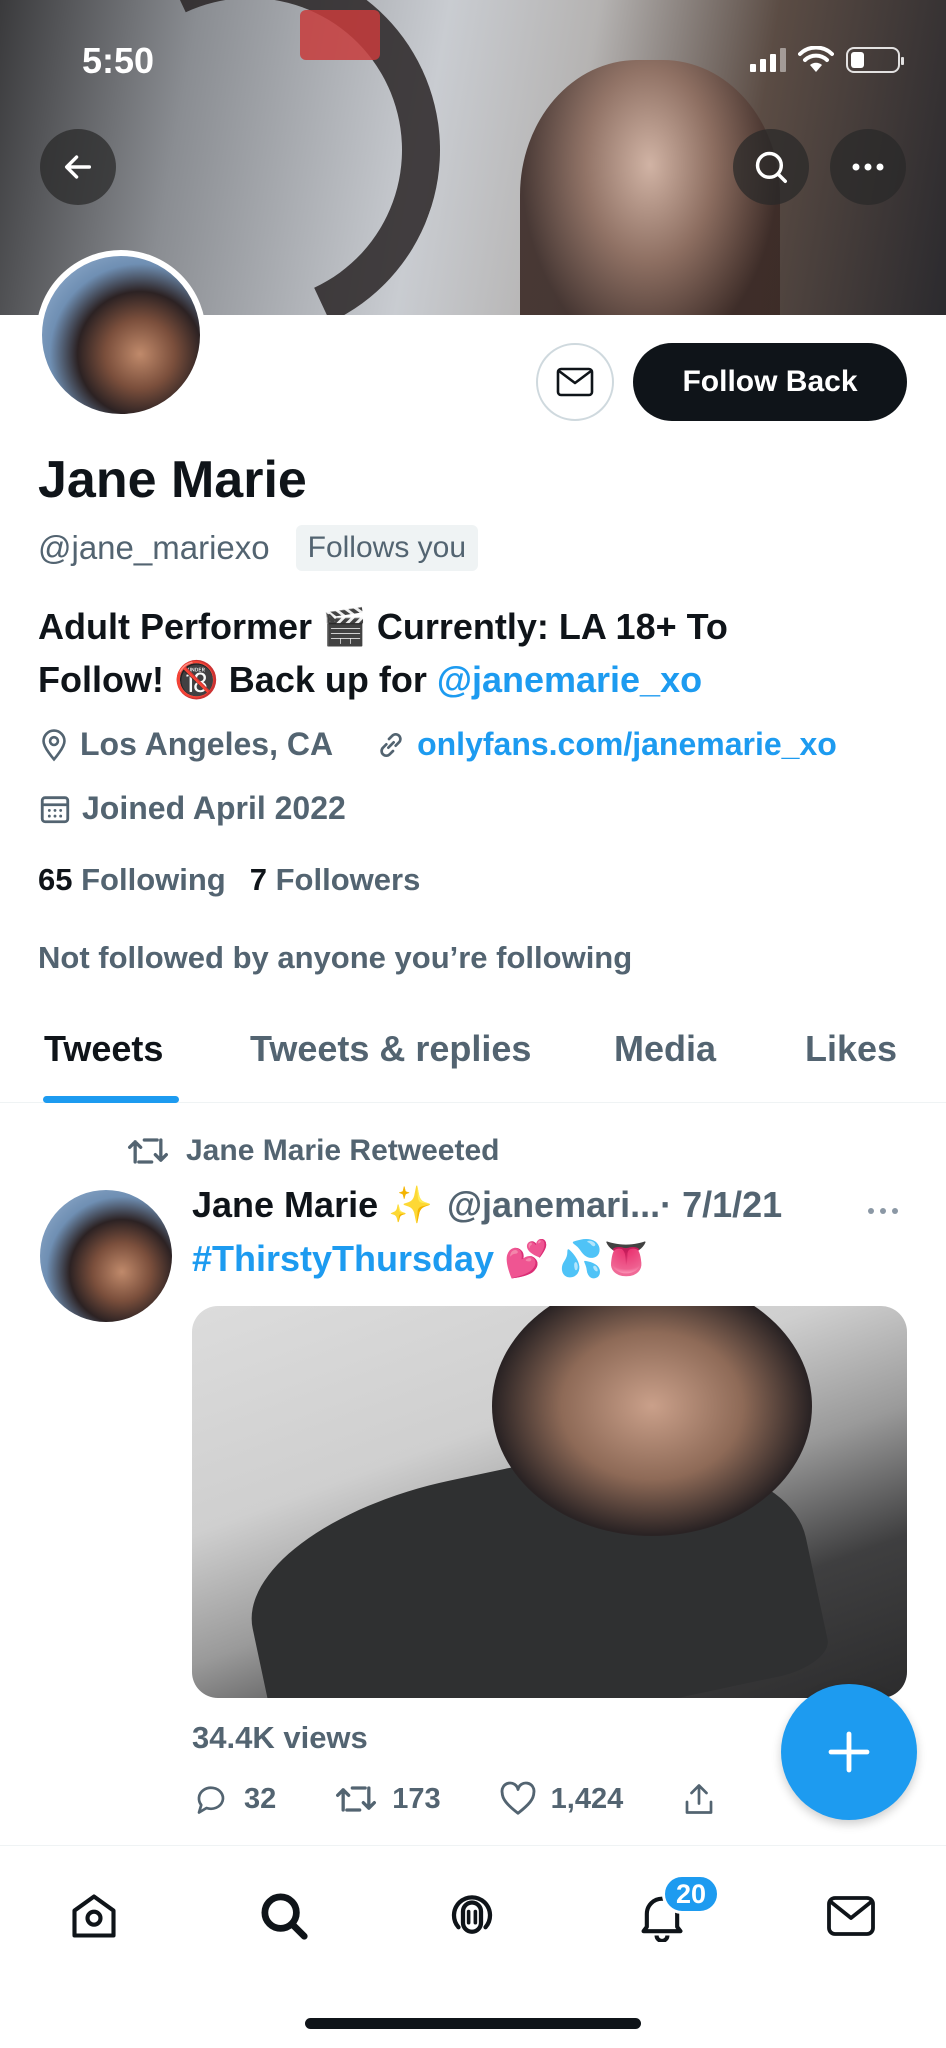 Image resolution: width=946 pixels, height=2048 pixels. I want to click on search-button, so click(771, 167).